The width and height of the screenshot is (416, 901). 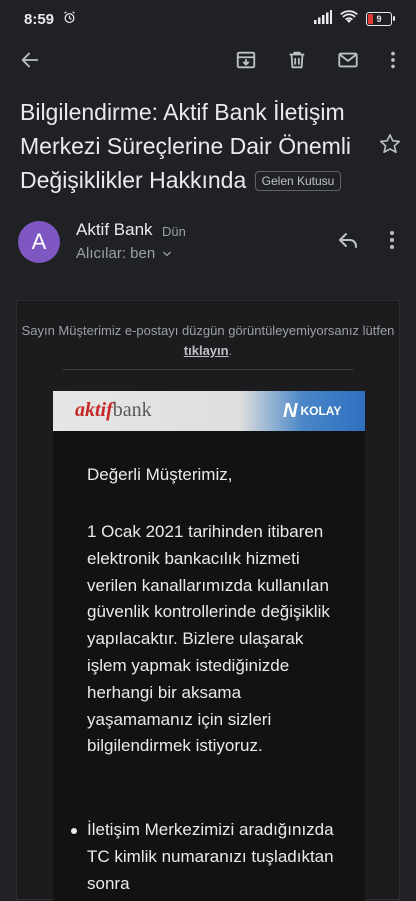 I want to click on recipients-toggle: Alıcılar: ben, so click(x=124, y=253).